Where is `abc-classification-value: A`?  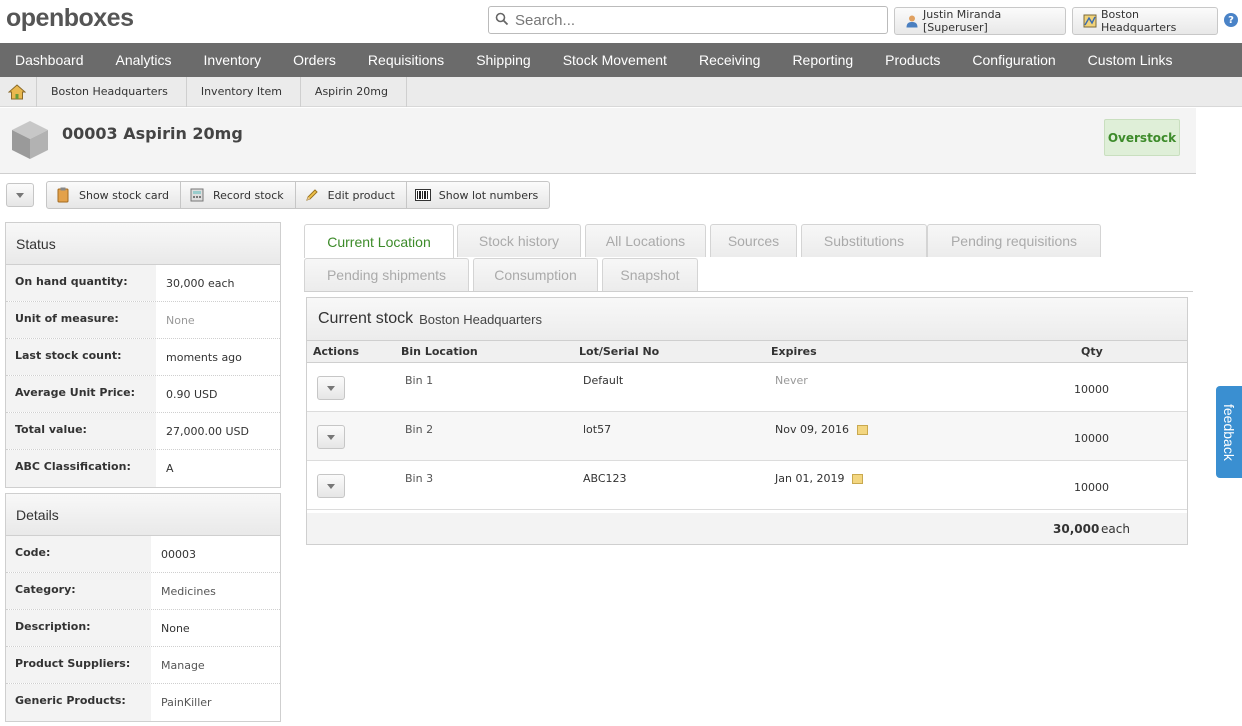 abc-classification-value: A is located at coordinates (170, 468).